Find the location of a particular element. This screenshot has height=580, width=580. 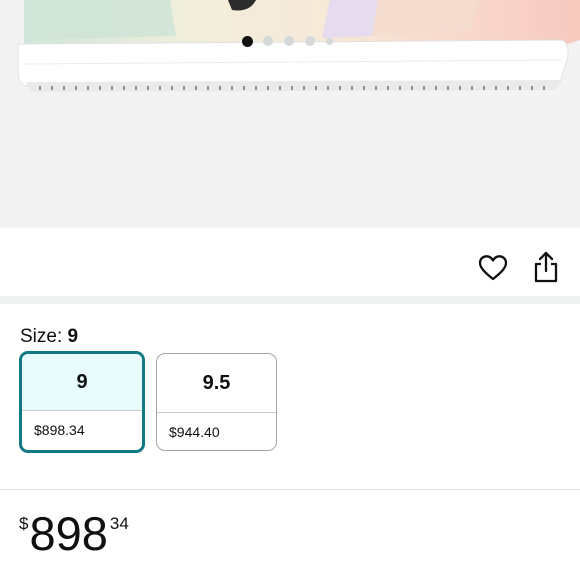

size-option-9: 9 $898.34 is located at coordinates (82, 402).